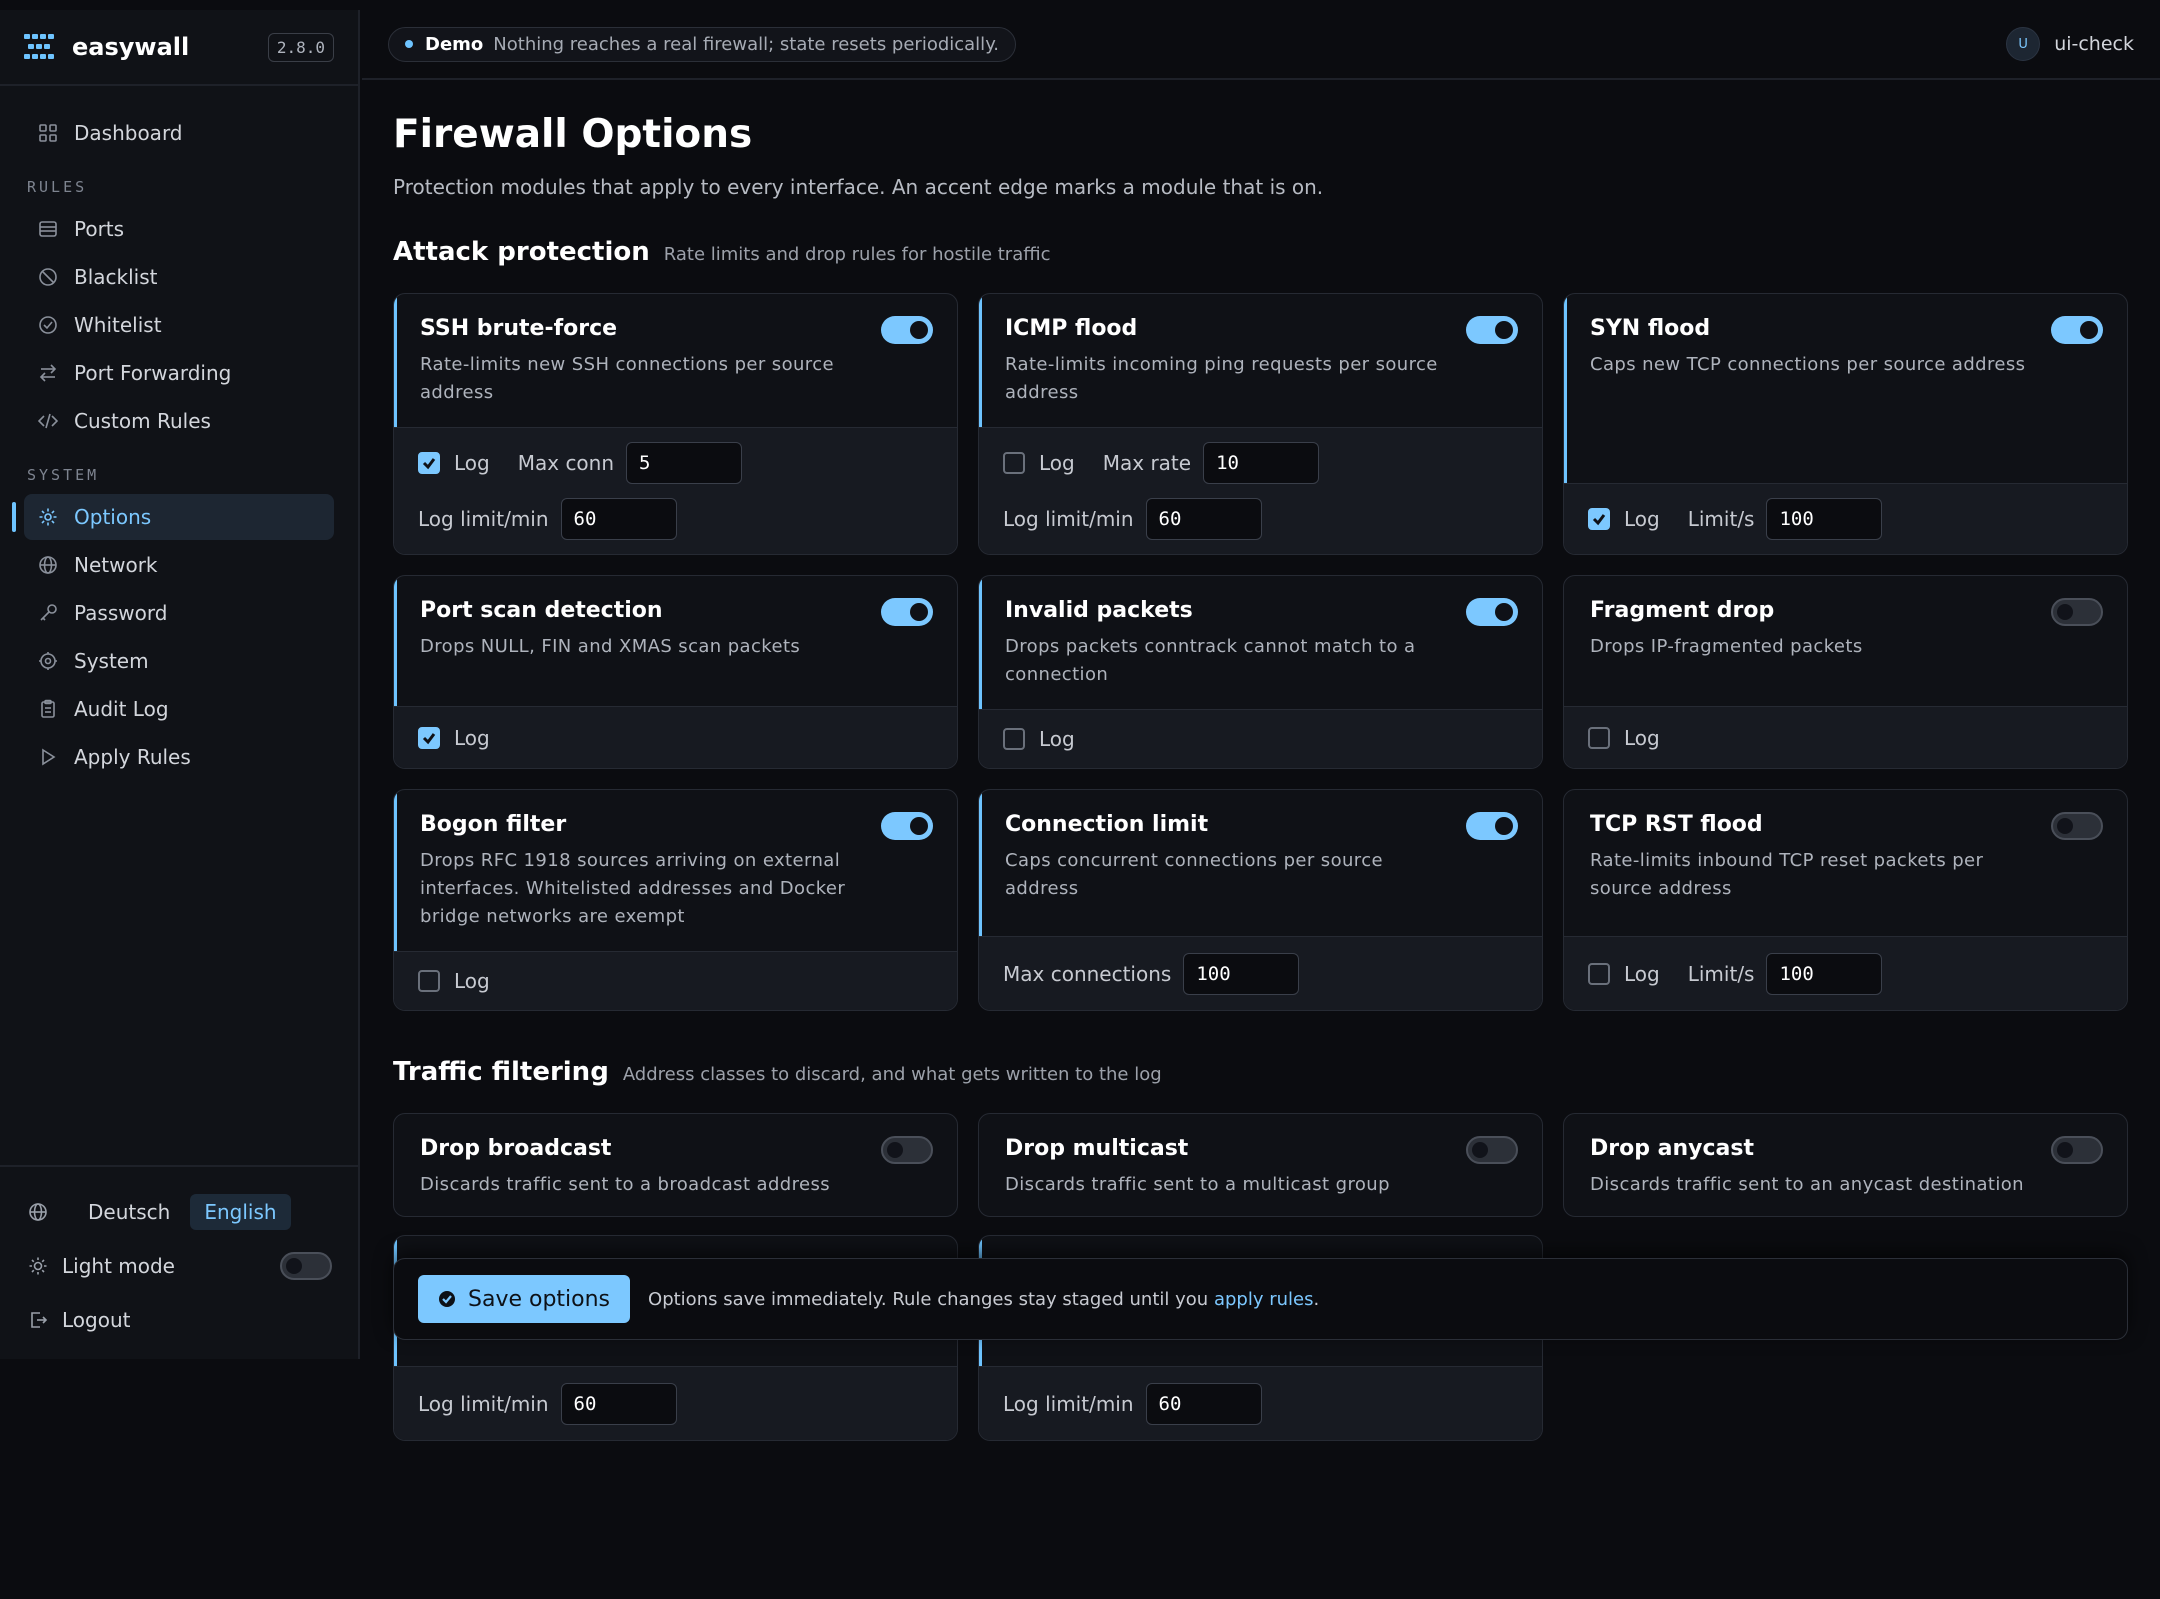 The image size is (2160, 1599). I want to click on ssh-brute-force-toggle, so click(907, 330).